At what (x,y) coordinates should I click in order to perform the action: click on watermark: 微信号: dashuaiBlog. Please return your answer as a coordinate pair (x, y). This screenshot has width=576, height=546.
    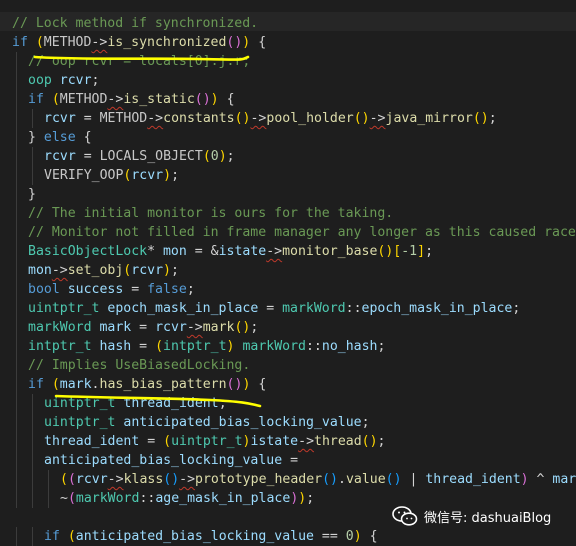
    Looking at the image, I should click on (471, 516).